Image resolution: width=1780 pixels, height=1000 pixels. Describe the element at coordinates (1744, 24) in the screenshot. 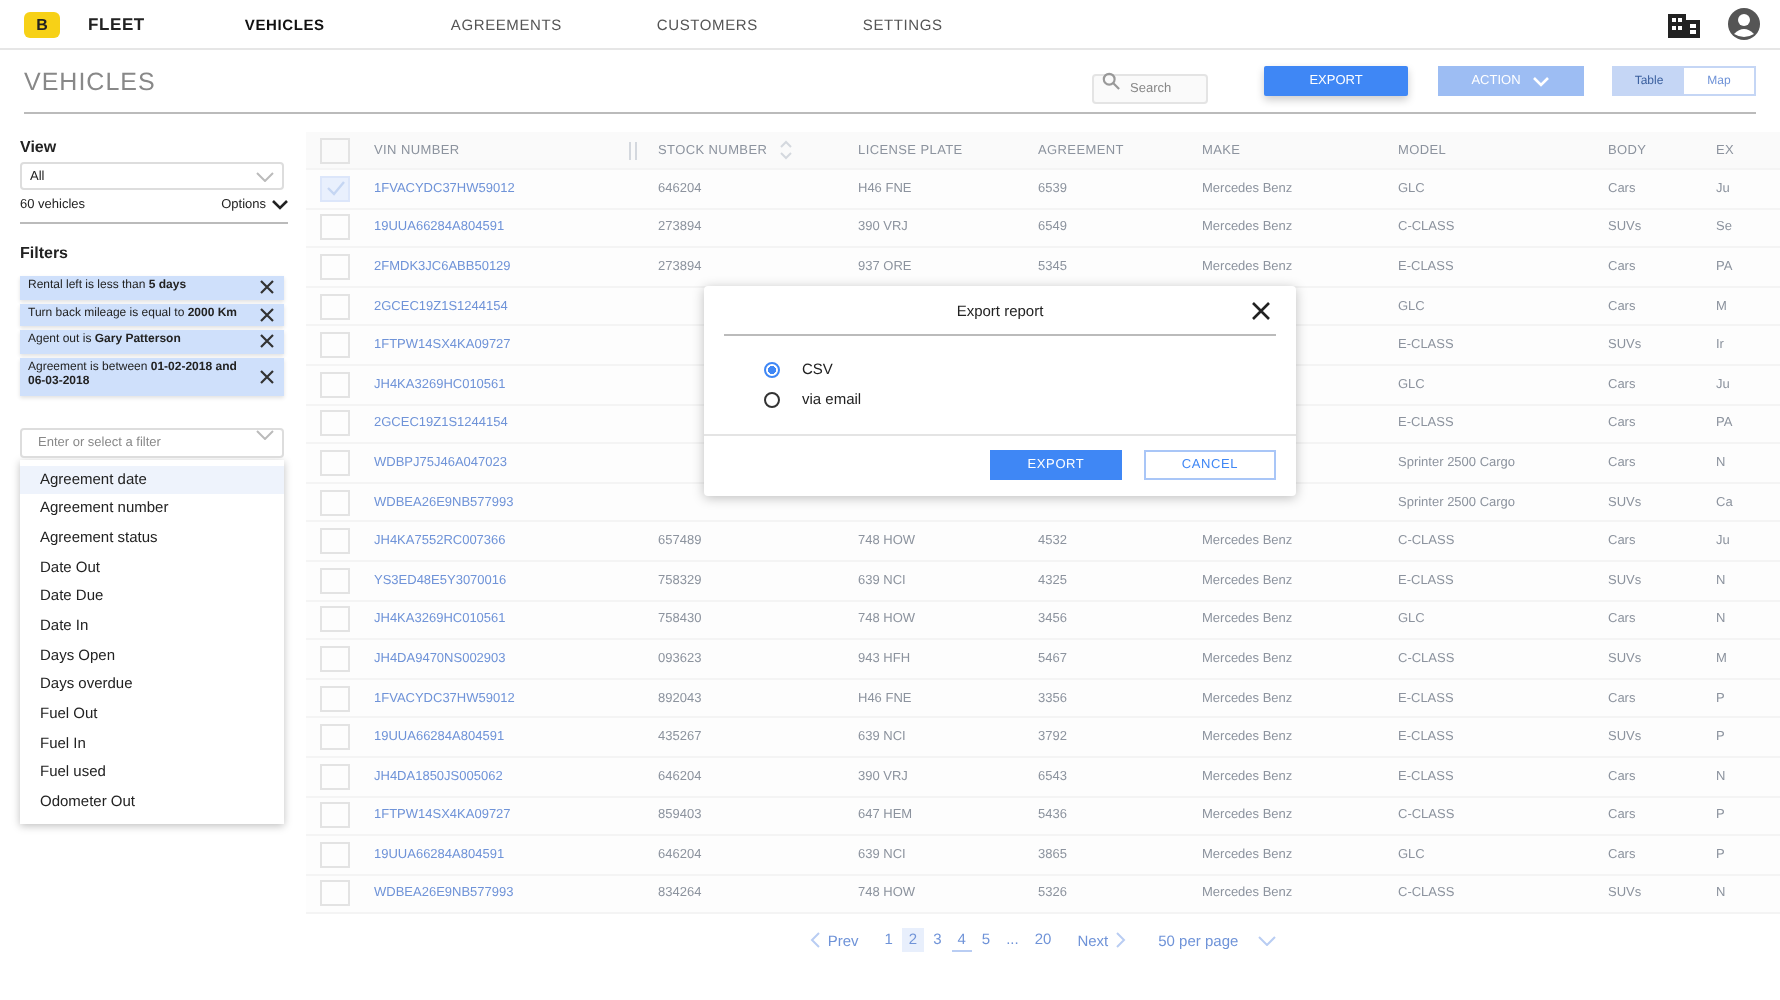

I see `user-avatar-icon` at that location.